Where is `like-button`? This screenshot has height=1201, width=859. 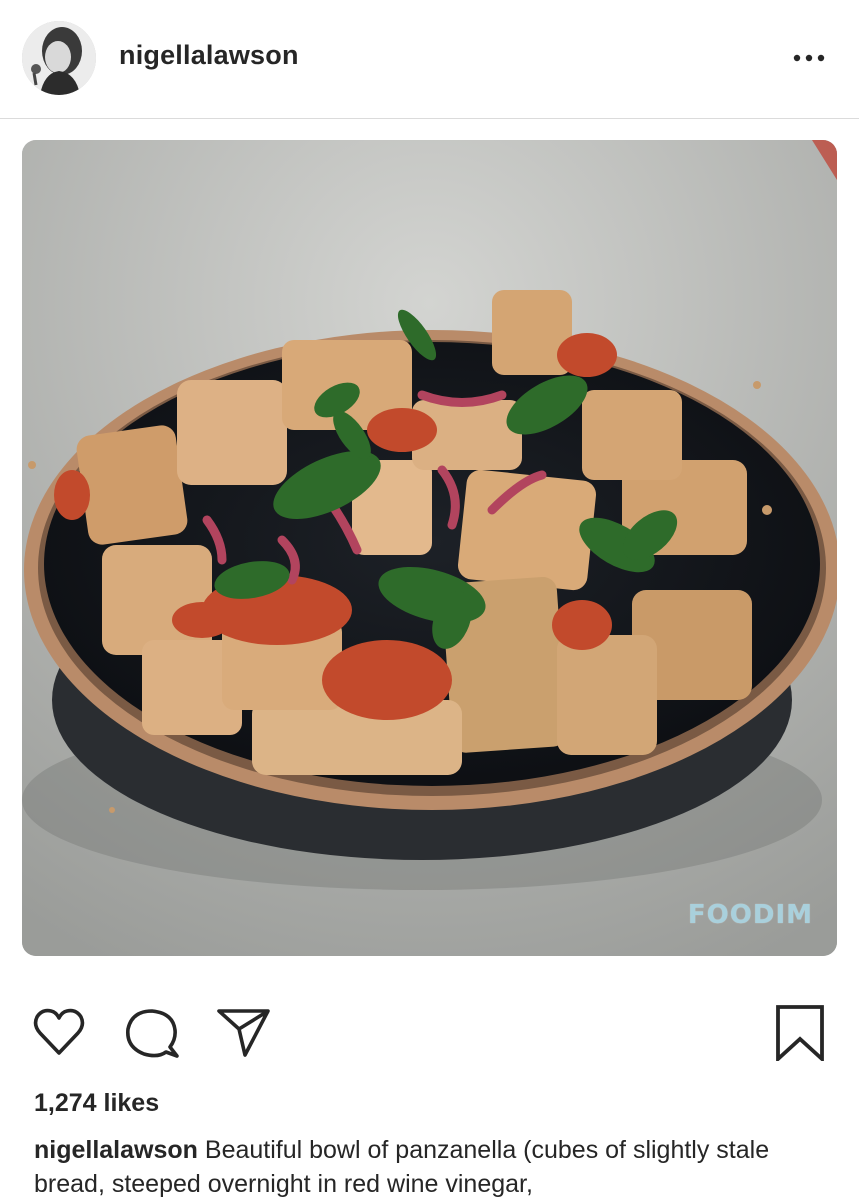
like-button is located at coordinates (59, 1032).